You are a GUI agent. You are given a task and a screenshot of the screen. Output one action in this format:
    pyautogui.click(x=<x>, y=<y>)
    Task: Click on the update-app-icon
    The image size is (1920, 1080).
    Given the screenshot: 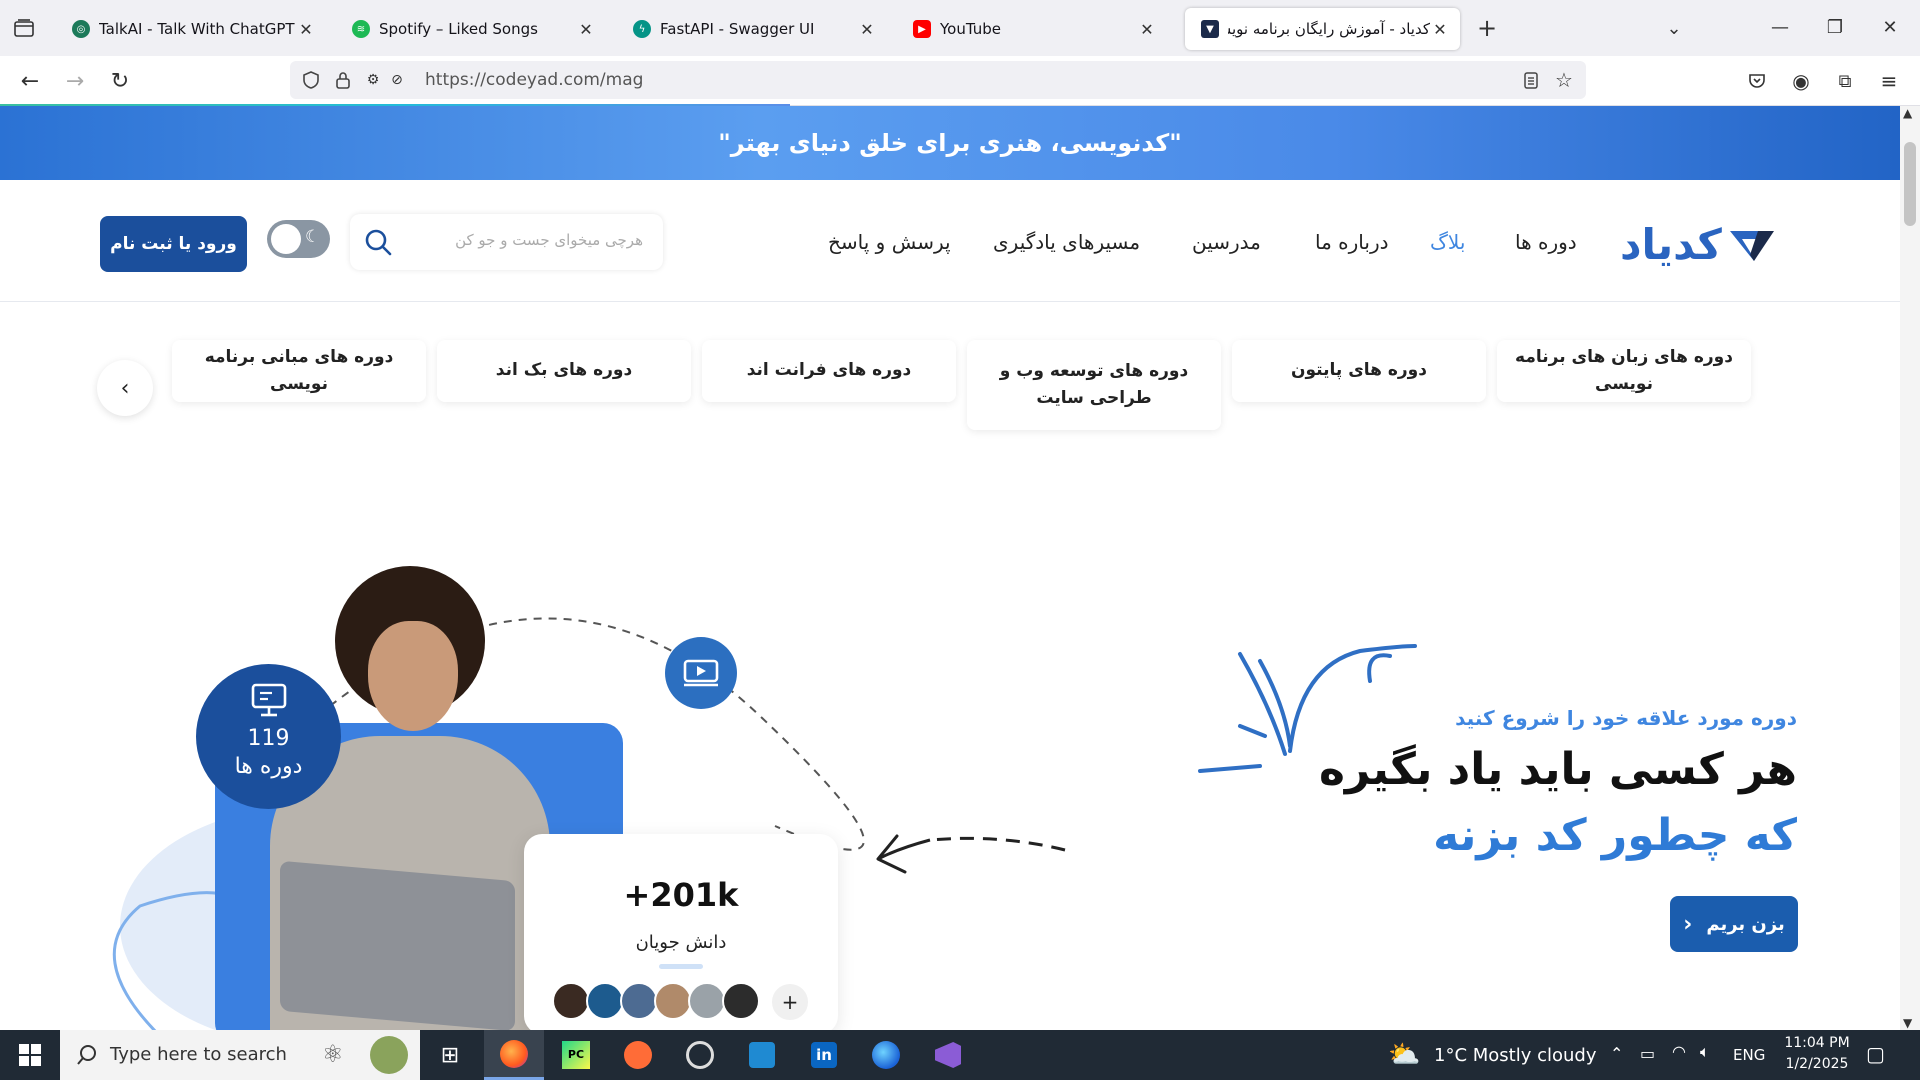 What is the action you would take?
    pyautogui.click(x=700, y=1055)
    